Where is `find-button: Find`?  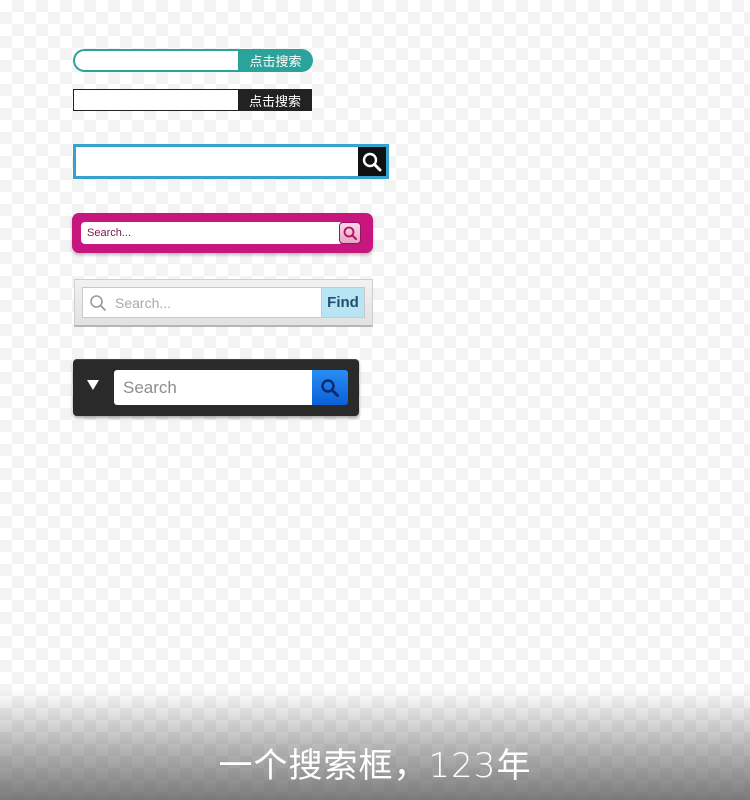 find-button: Find is located at coordinates (342, 302).